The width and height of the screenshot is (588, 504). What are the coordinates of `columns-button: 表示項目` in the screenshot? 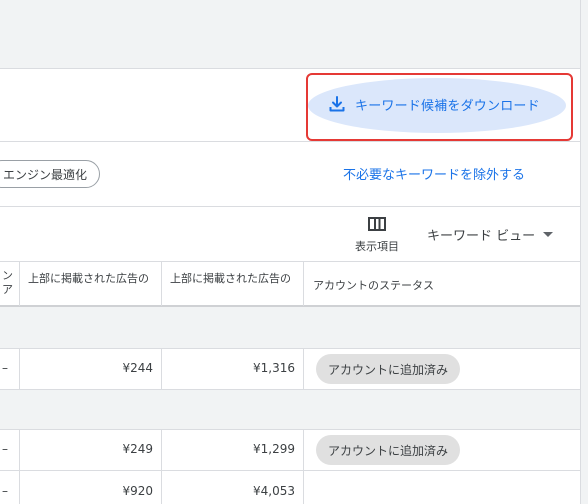 It's located at (377, 235).